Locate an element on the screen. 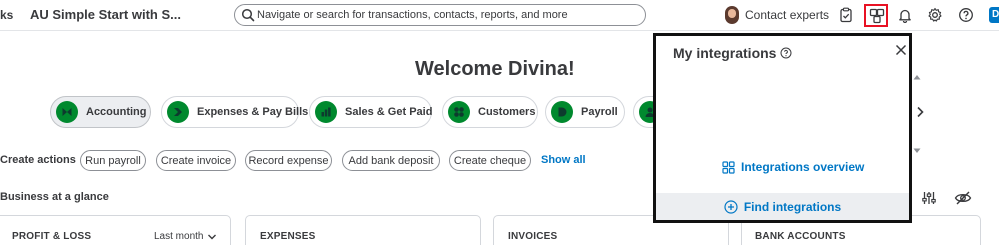 Image resolution: width=999 pixels, height=245 pixels. expert-avatar is located at coordinates (732, 15).